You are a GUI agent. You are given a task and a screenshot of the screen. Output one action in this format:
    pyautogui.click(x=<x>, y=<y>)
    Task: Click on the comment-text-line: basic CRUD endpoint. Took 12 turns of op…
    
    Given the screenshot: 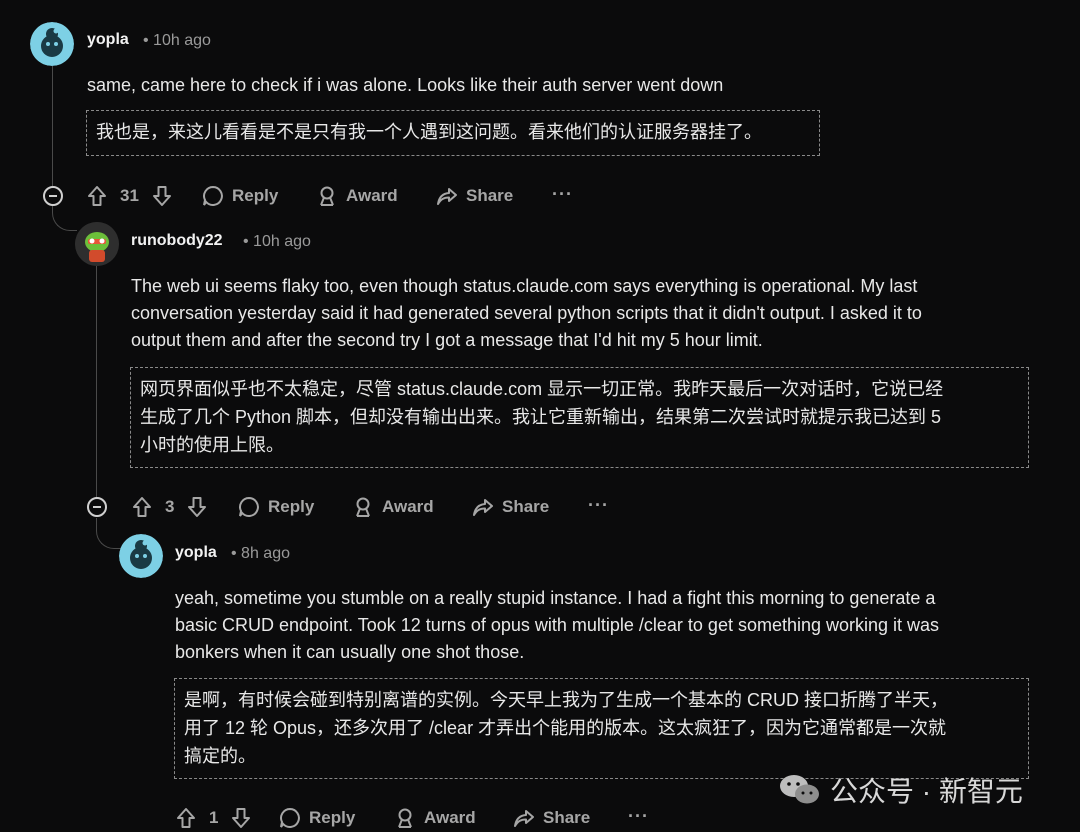 What is the action you would take?
    pyautogui.click(x=557, y=625)
    